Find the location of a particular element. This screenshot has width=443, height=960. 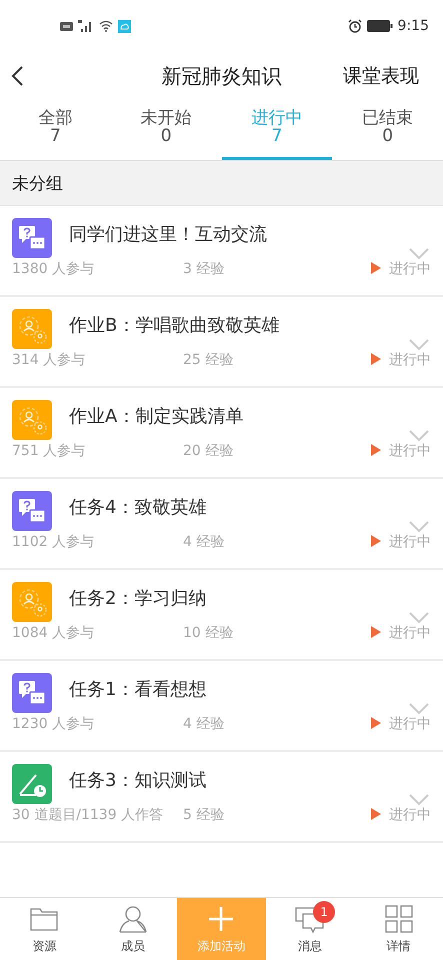

back-button is located at coordinates (17, 76).